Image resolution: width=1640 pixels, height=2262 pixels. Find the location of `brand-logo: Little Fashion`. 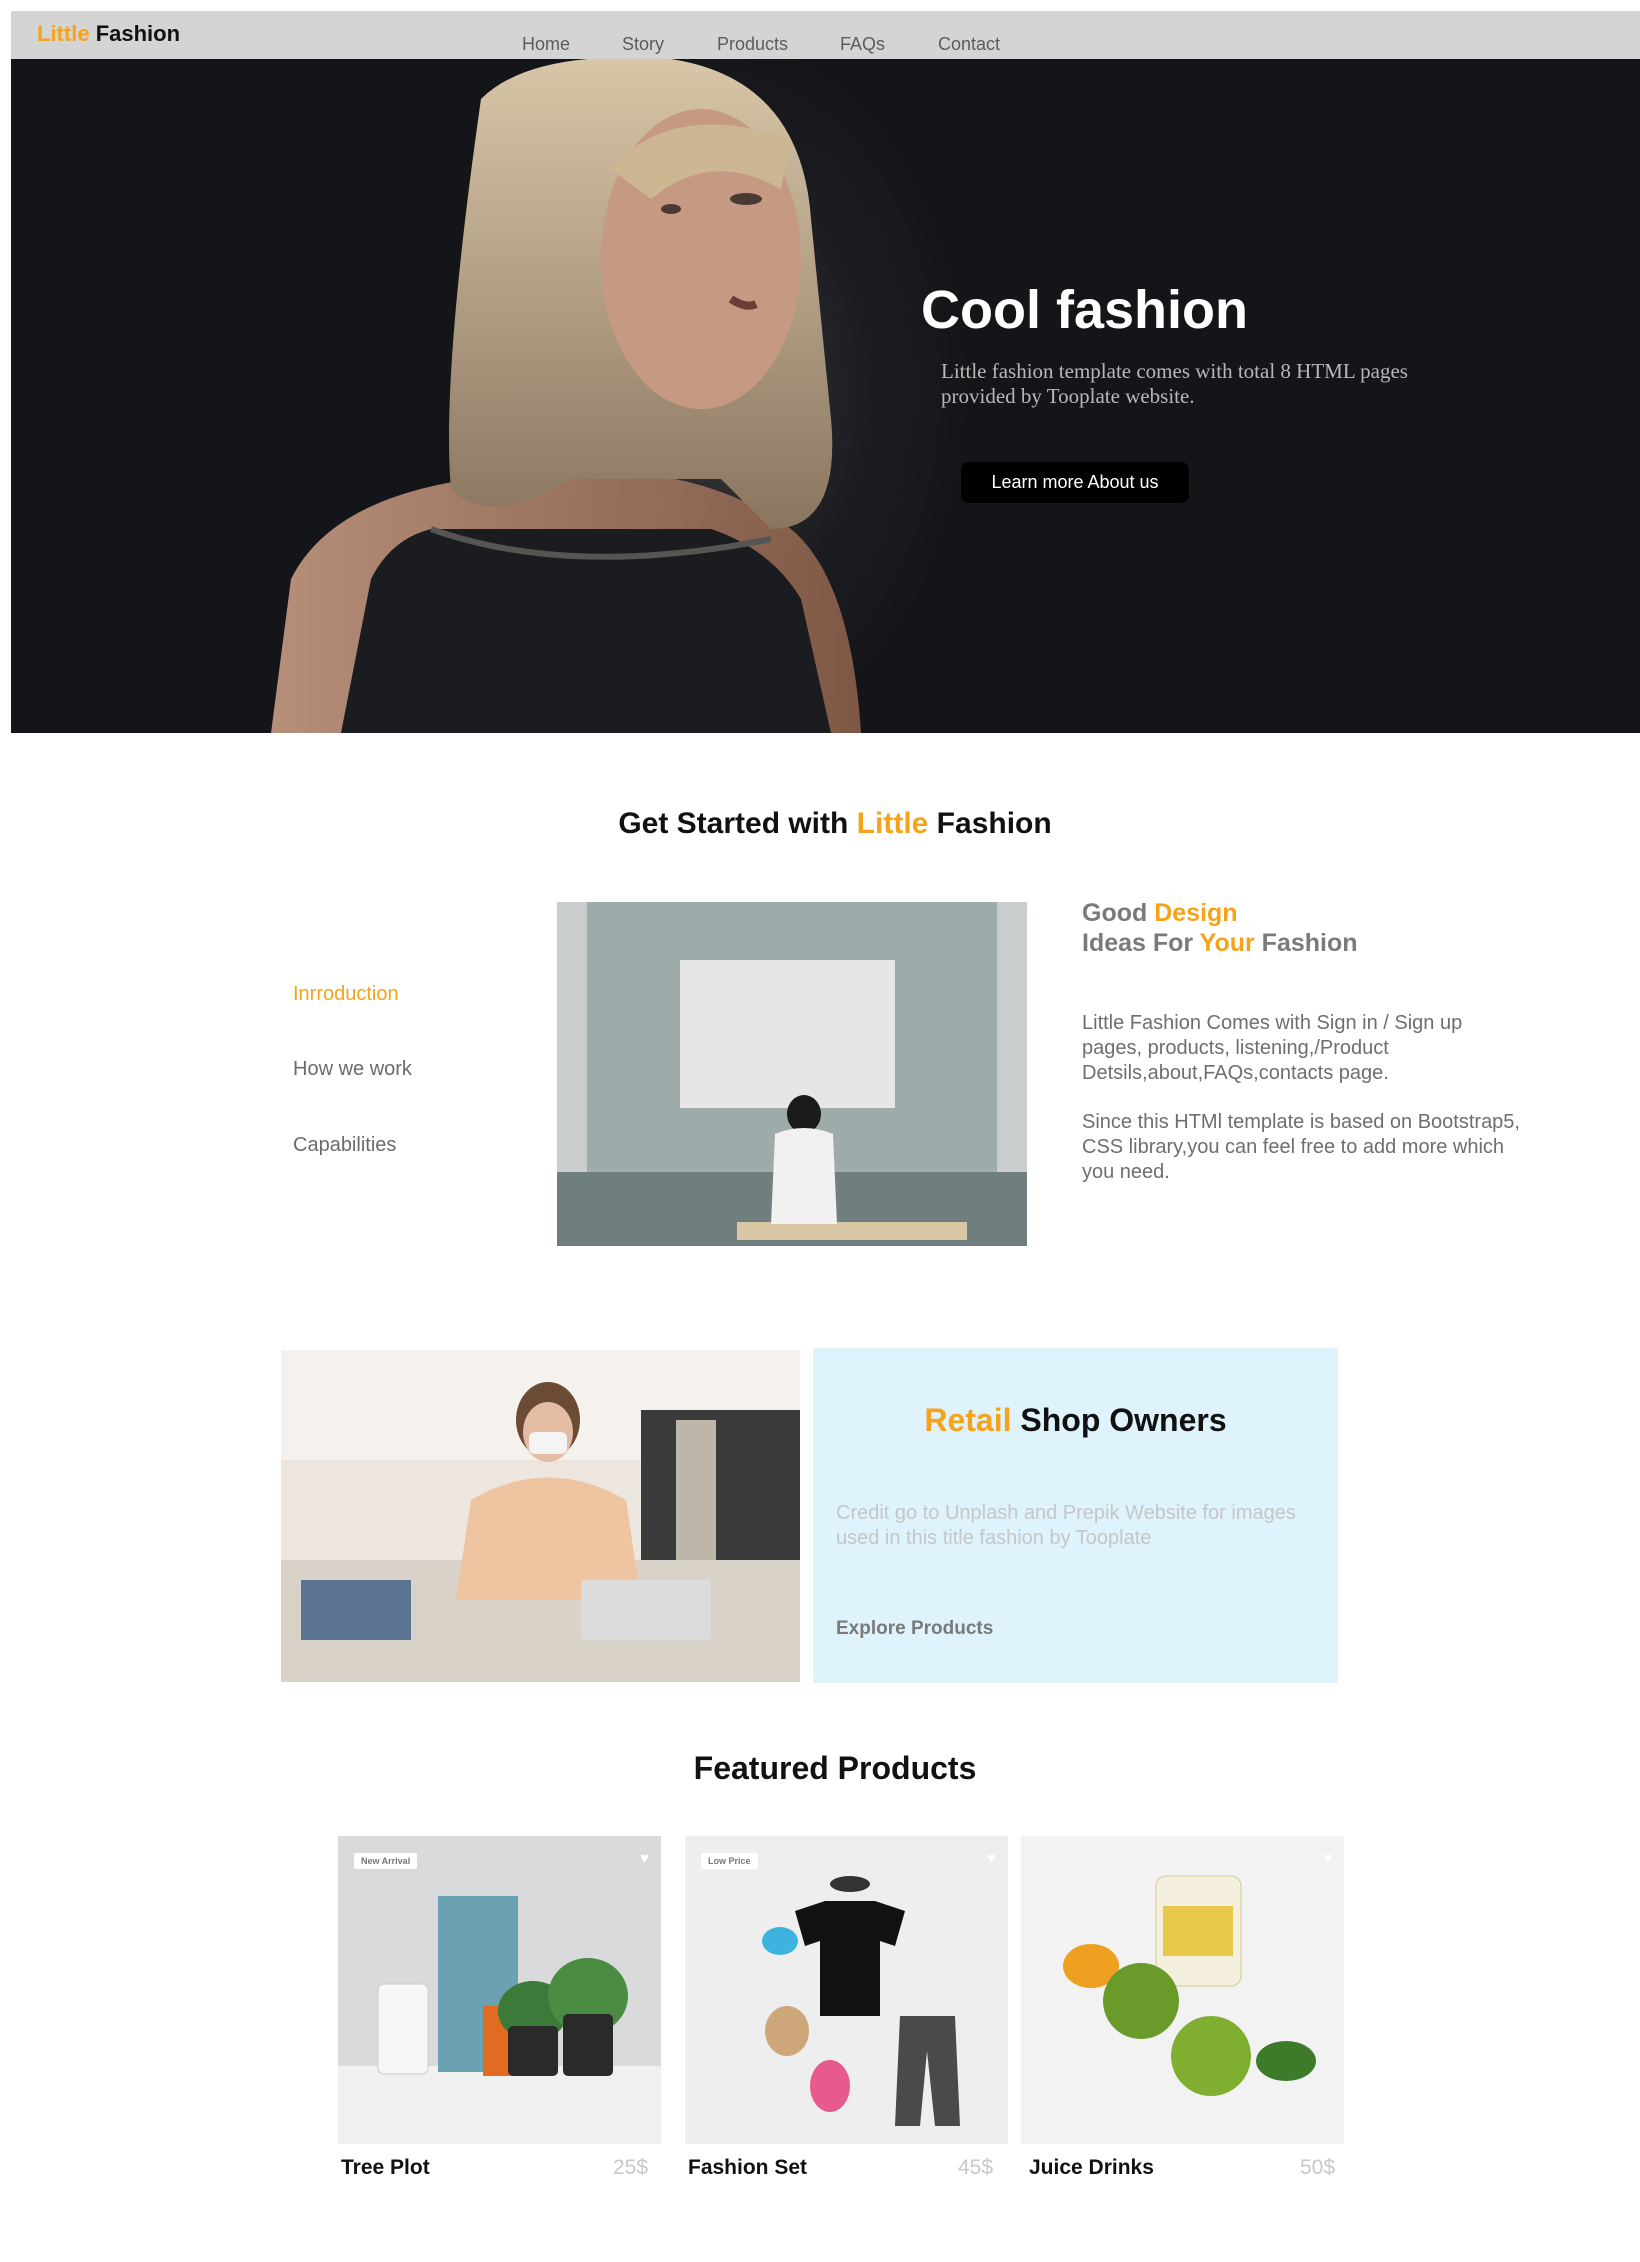

brand-logo: Little Fashion is located at coordinates (108, 34).